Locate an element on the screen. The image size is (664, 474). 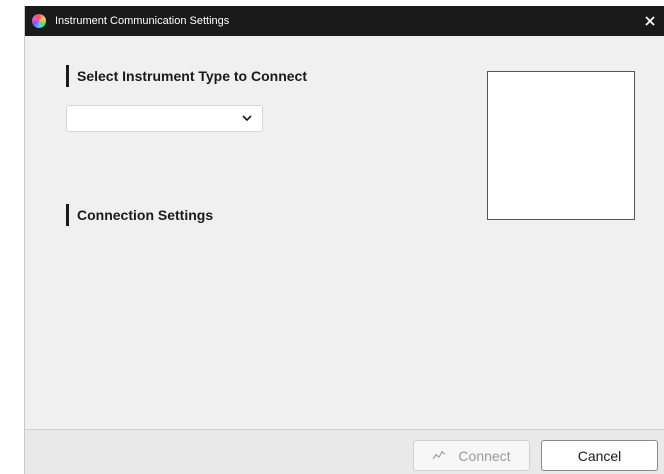
instrument-type-heading: Select Instrument Type to Connect is located at coordinates (192, 76).